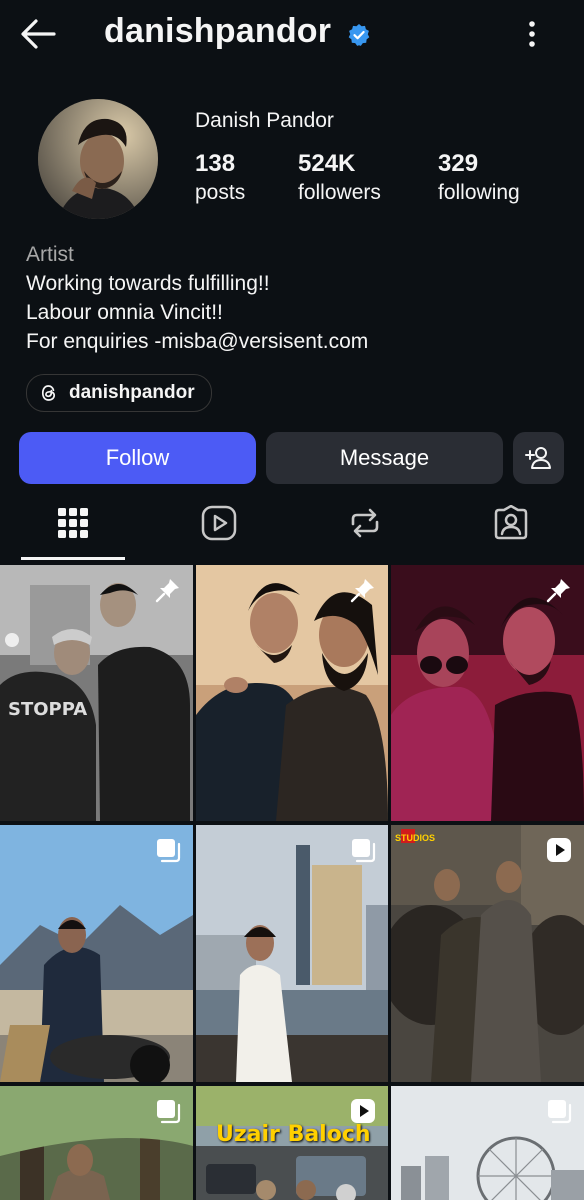 The width and height of the screenshot is (584, 1200). I want to click on add-user-icon, so click(537, 458).